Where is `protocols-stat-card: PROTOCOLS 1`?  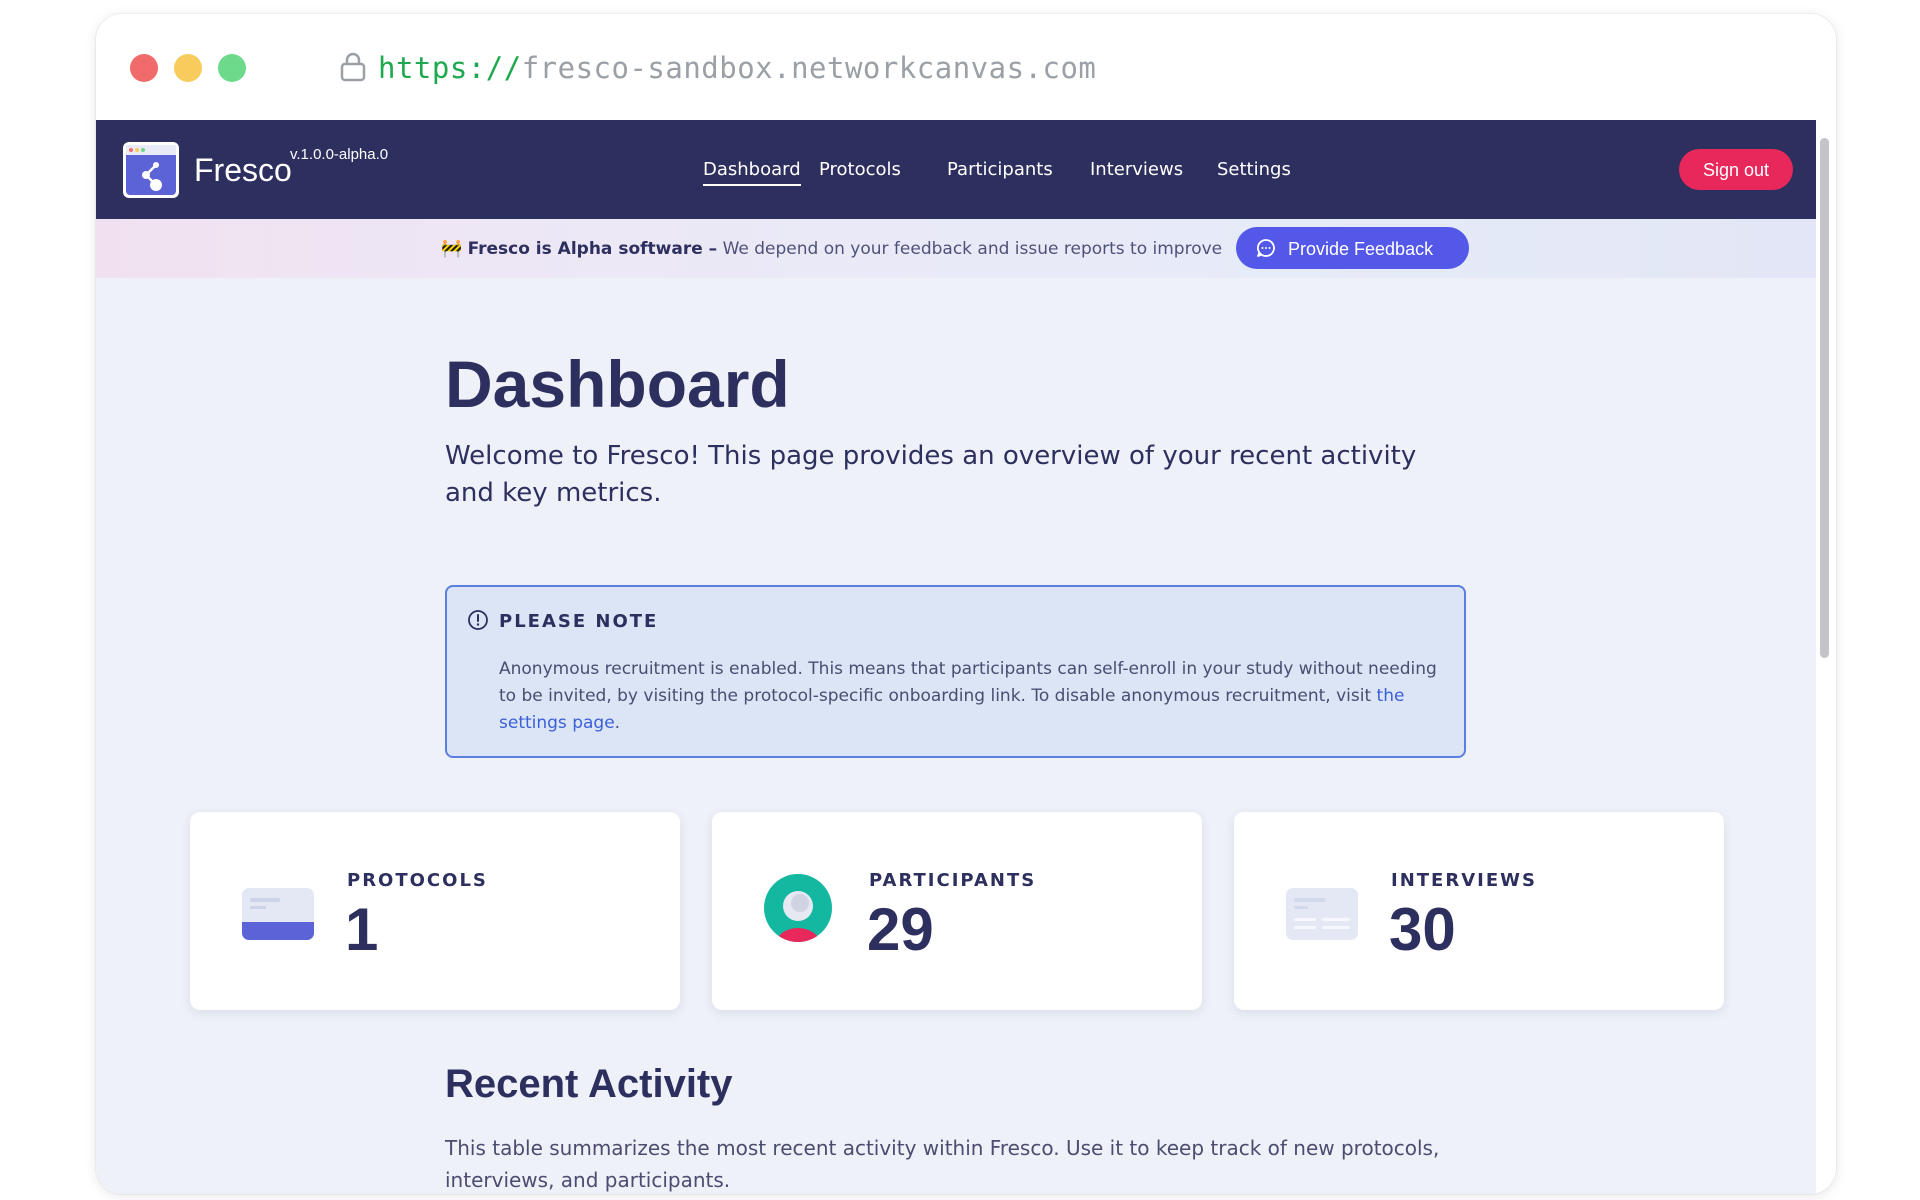 protocols-stat-card: PROTOCOLS 1 is located at coordinates (435, 911).